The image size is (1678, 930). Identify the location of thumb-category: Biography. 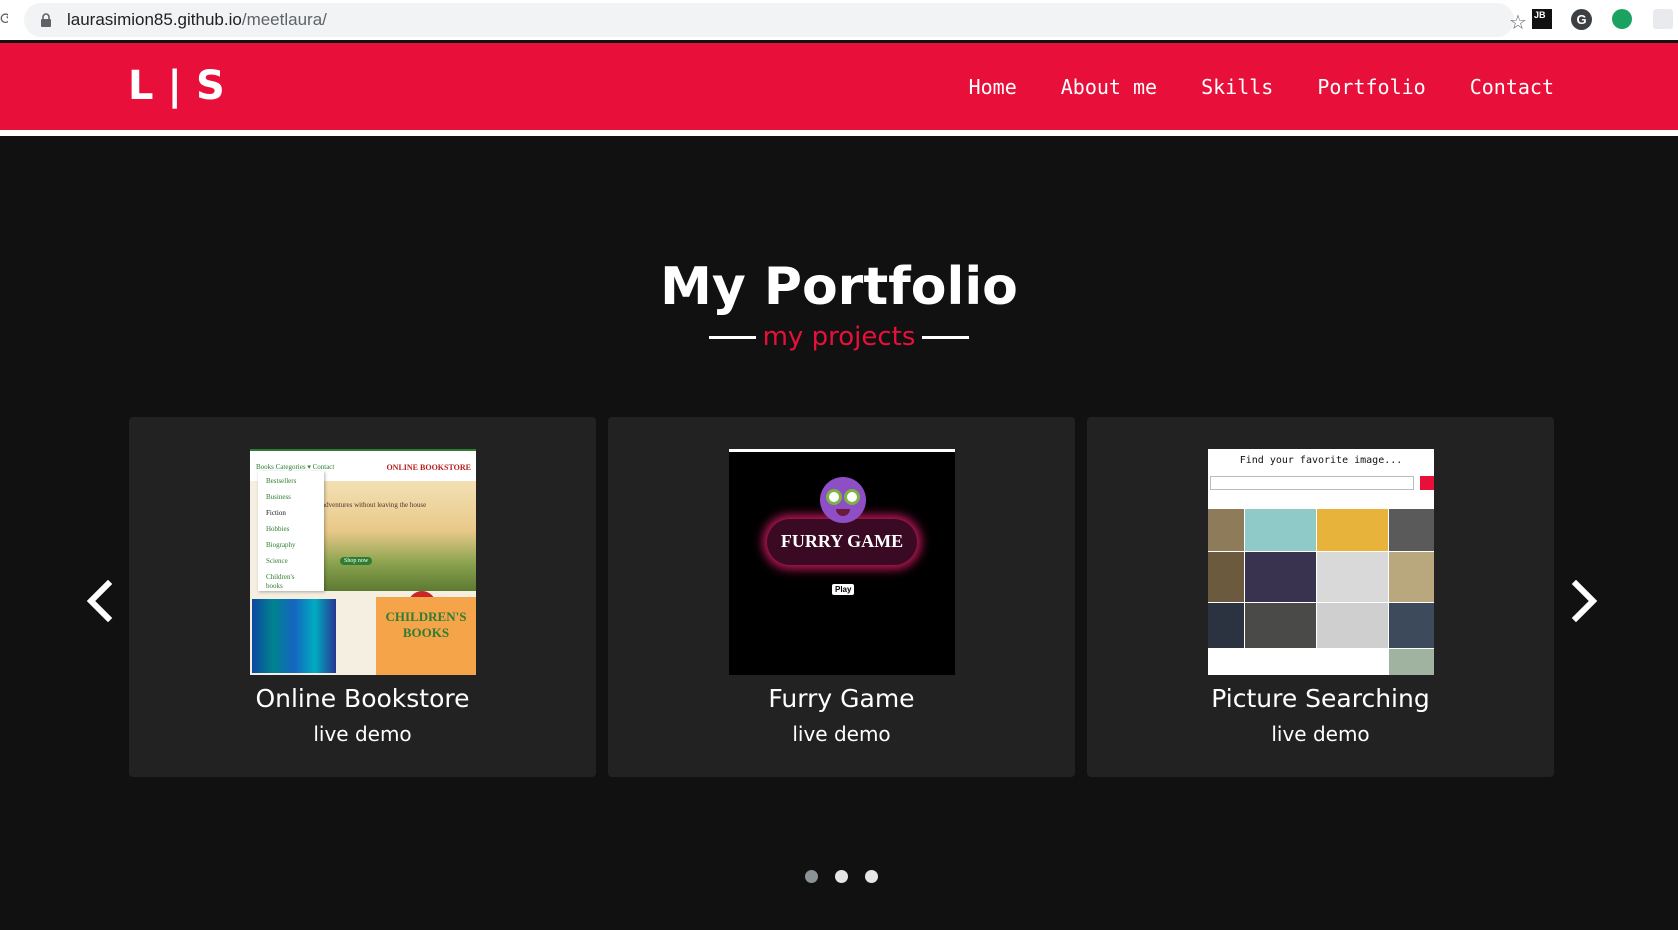
(281, 545).